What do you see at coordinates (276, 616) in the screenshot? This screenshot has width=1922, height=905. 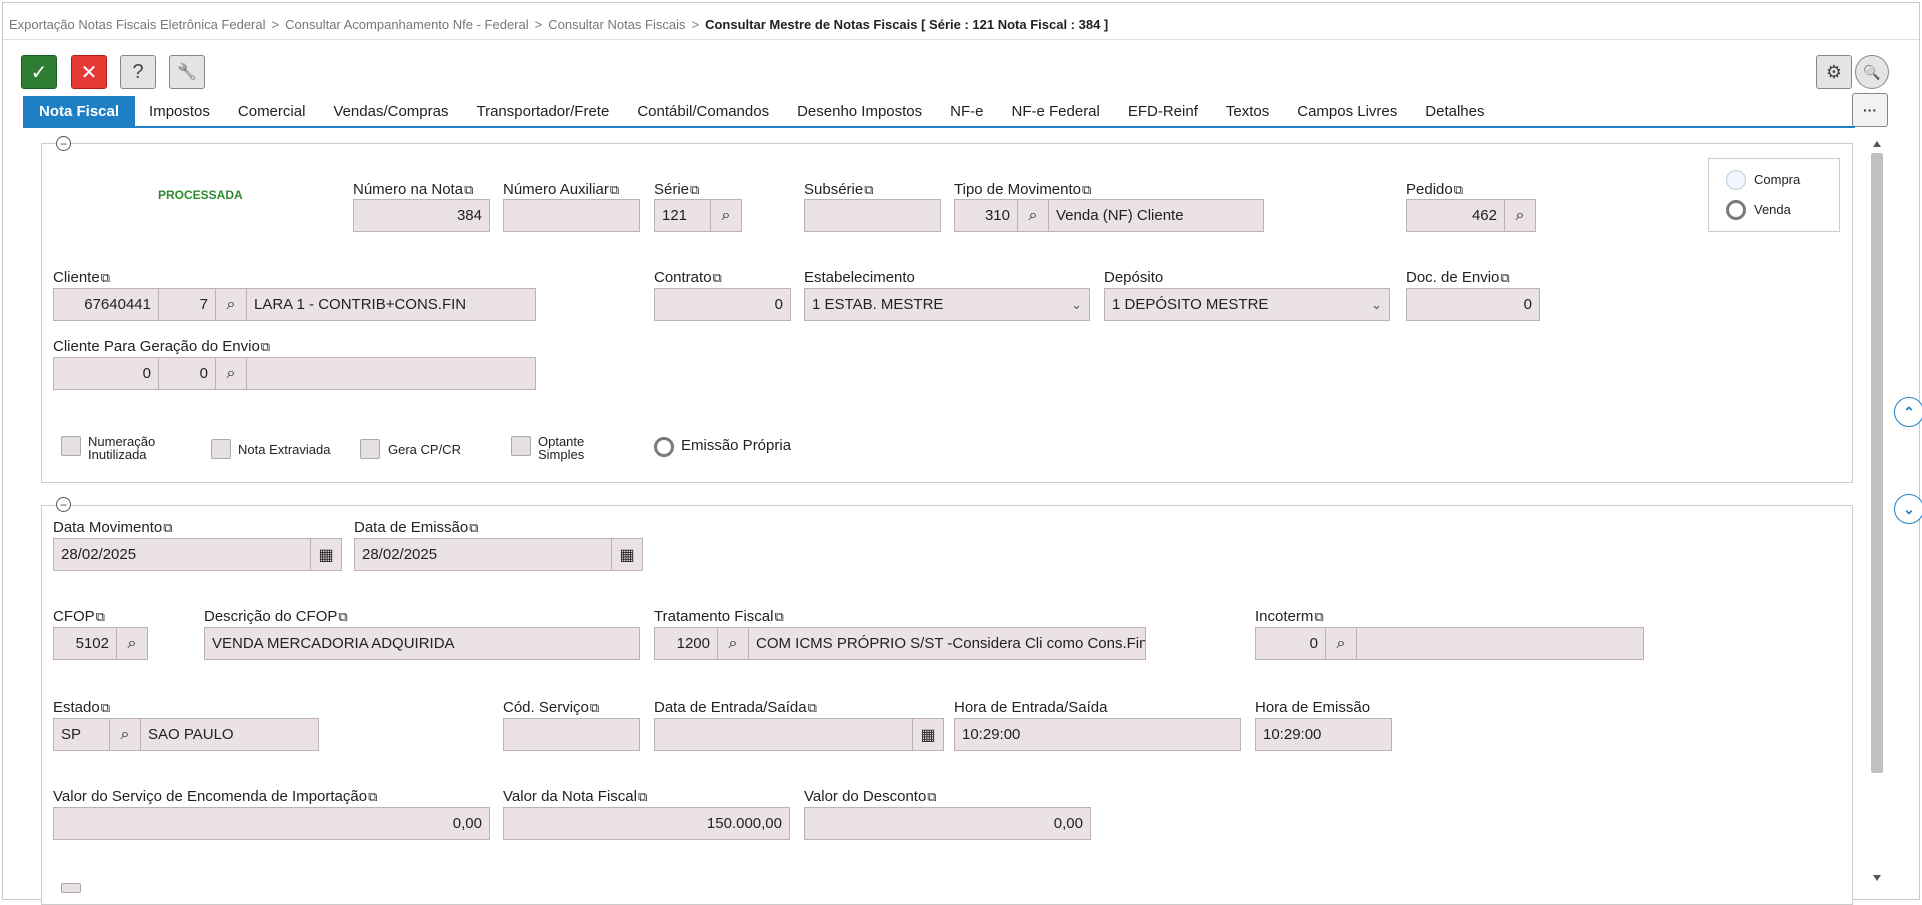 I see `descricao-cfop-label: Descrição do CFOP⧉` at bounding box center [276, 616].